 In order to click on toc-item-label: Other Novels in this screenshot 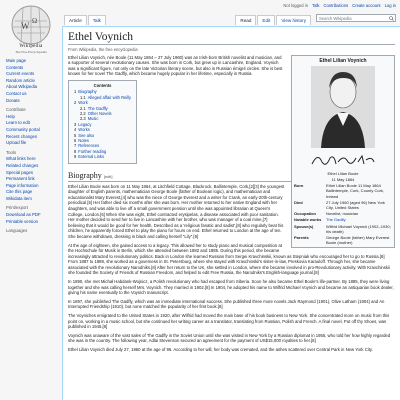, I will do `click(99, 113)`.